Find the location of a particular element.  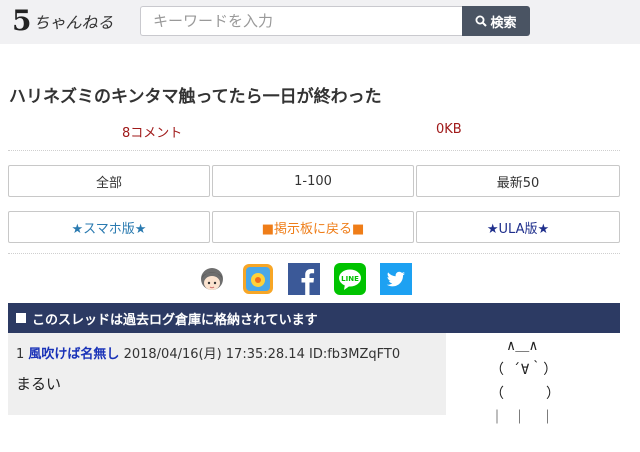

post-number: 1 is located at coordinates (20, 354).